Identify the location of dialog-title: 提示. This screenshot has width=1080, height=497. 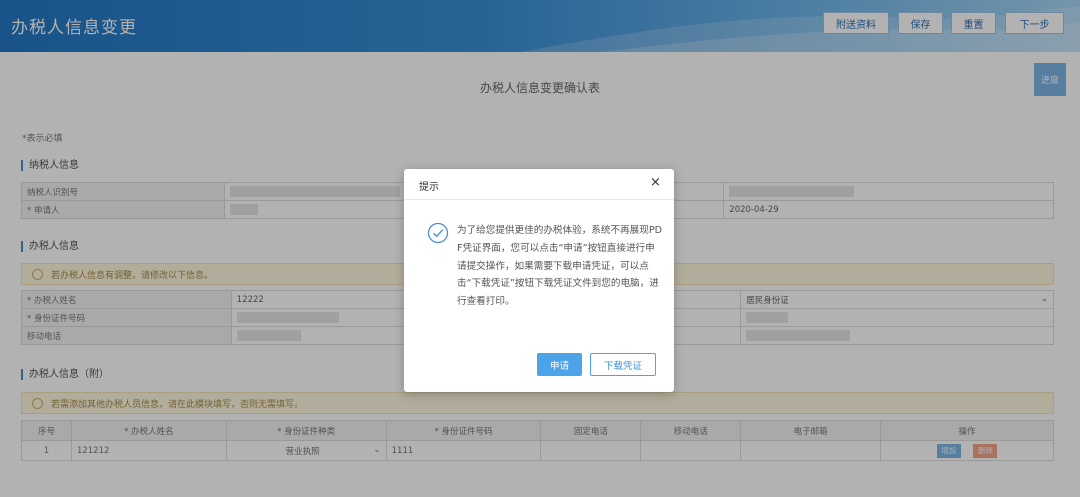
(429, 187).